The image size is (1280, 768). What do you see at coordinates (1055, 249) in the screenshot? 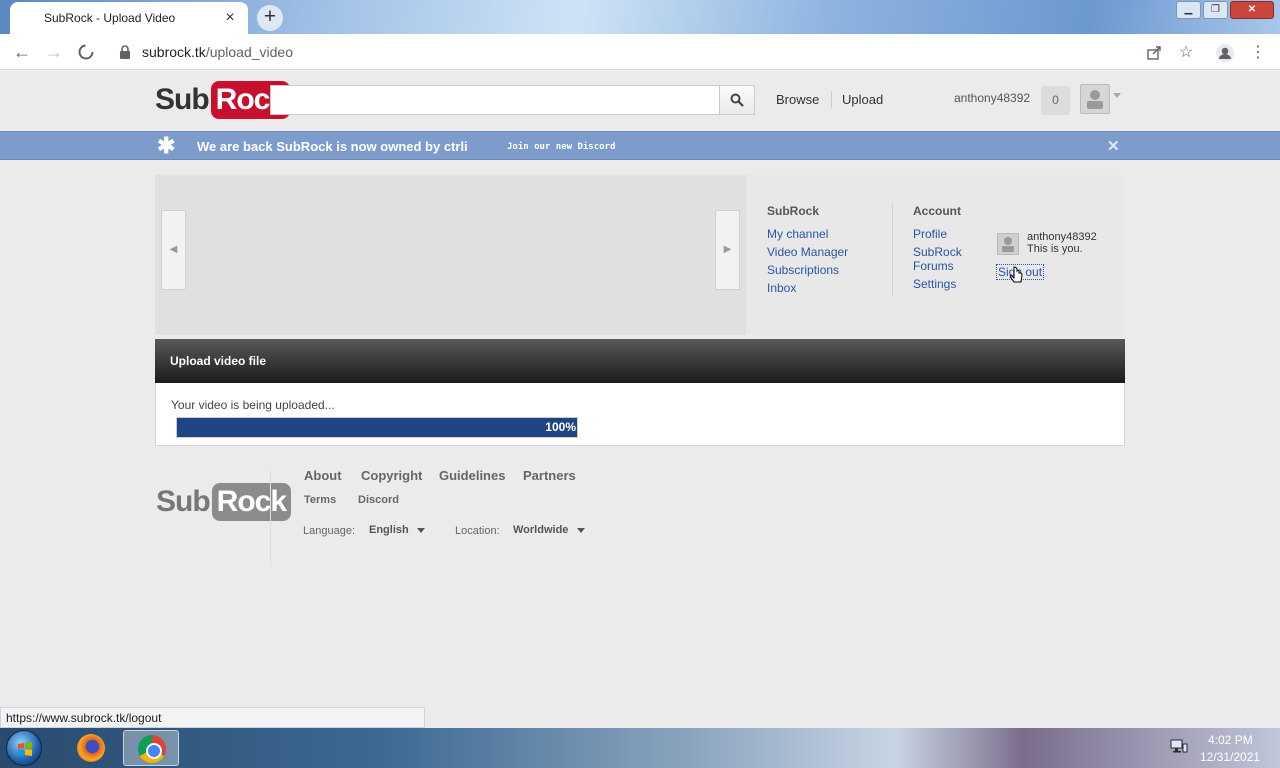
I see `this-is-you-label: This is you.` at bounding box center [1055, 249].